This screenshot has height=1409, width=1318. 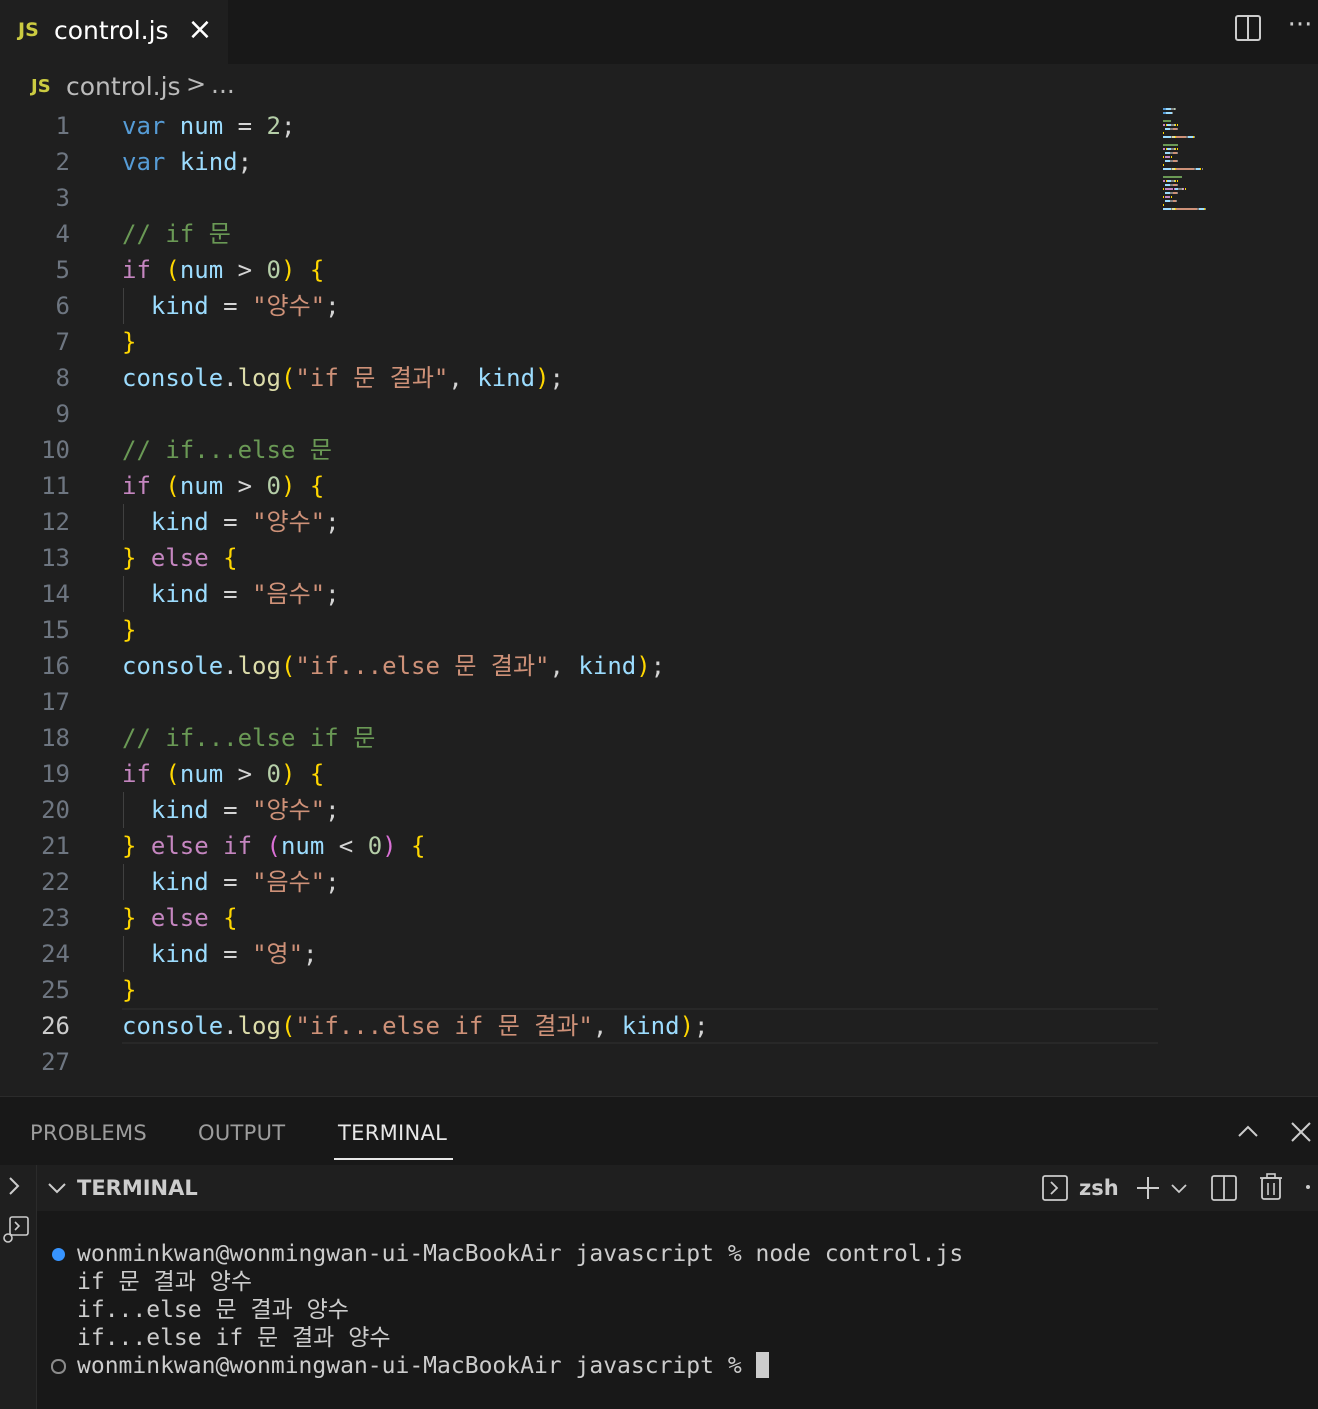 What do you see at coordinates (55, 558) in the screenshot?
I see `line-number: 13` at bounding box center [55, 558].